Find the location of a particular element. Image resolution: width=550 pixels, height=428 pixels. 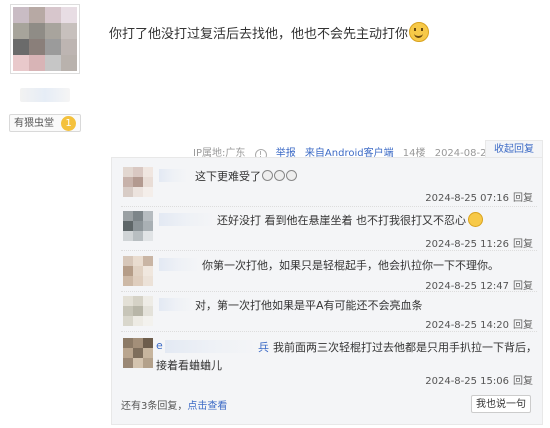

reply-divider is located at coordinates (329, 250).